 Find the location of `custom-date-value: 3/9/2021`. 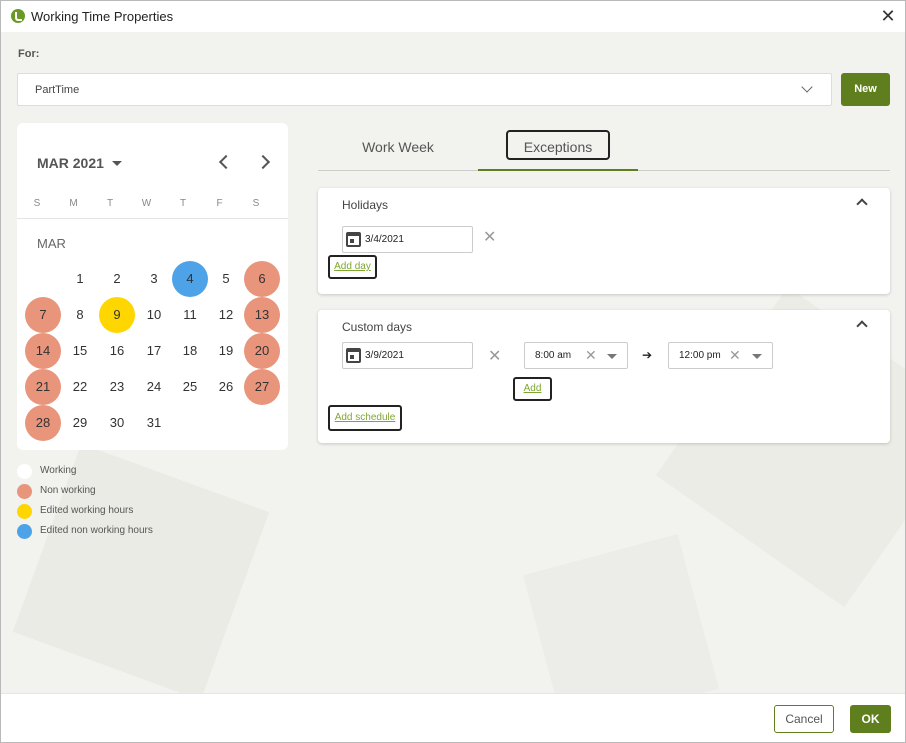

custom-date-value: 3/9/2021 is located at coordinates (384, 355).